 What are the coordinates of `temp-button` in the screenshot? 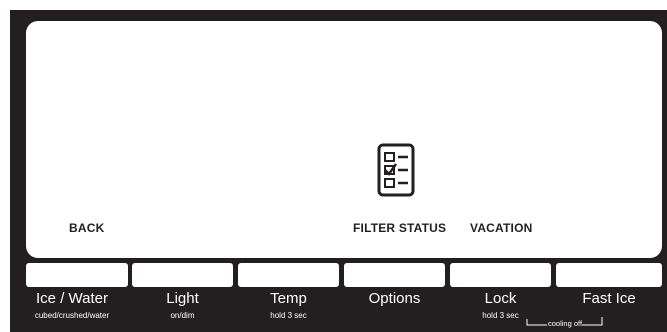 It's located at (288, 275).